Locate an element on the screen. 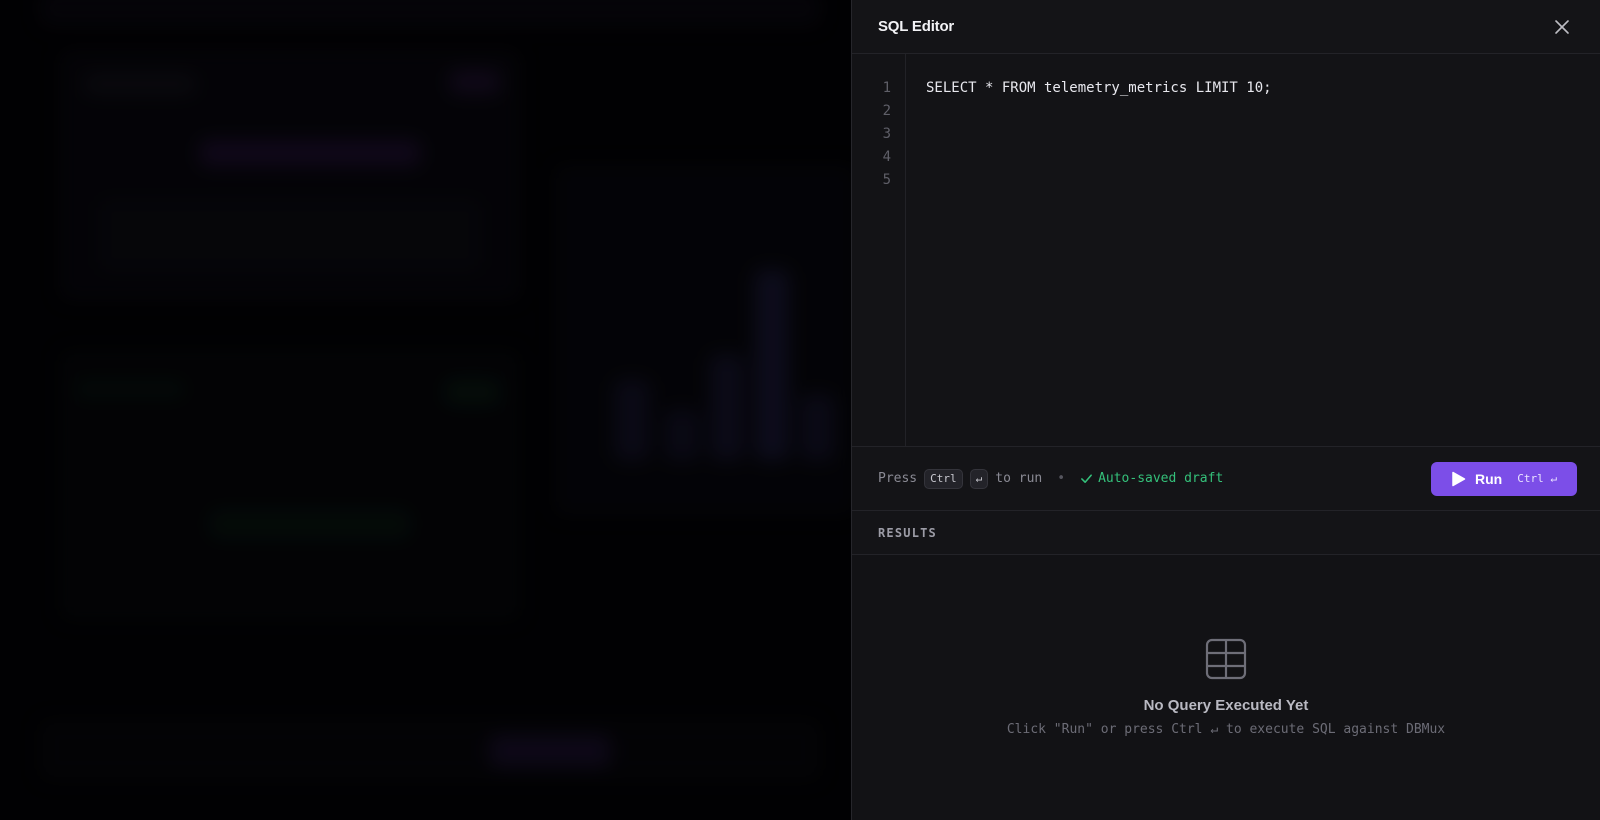 This screenshot has width=1600, height=820. line-number: 2 is located at coordinates (886, 111).